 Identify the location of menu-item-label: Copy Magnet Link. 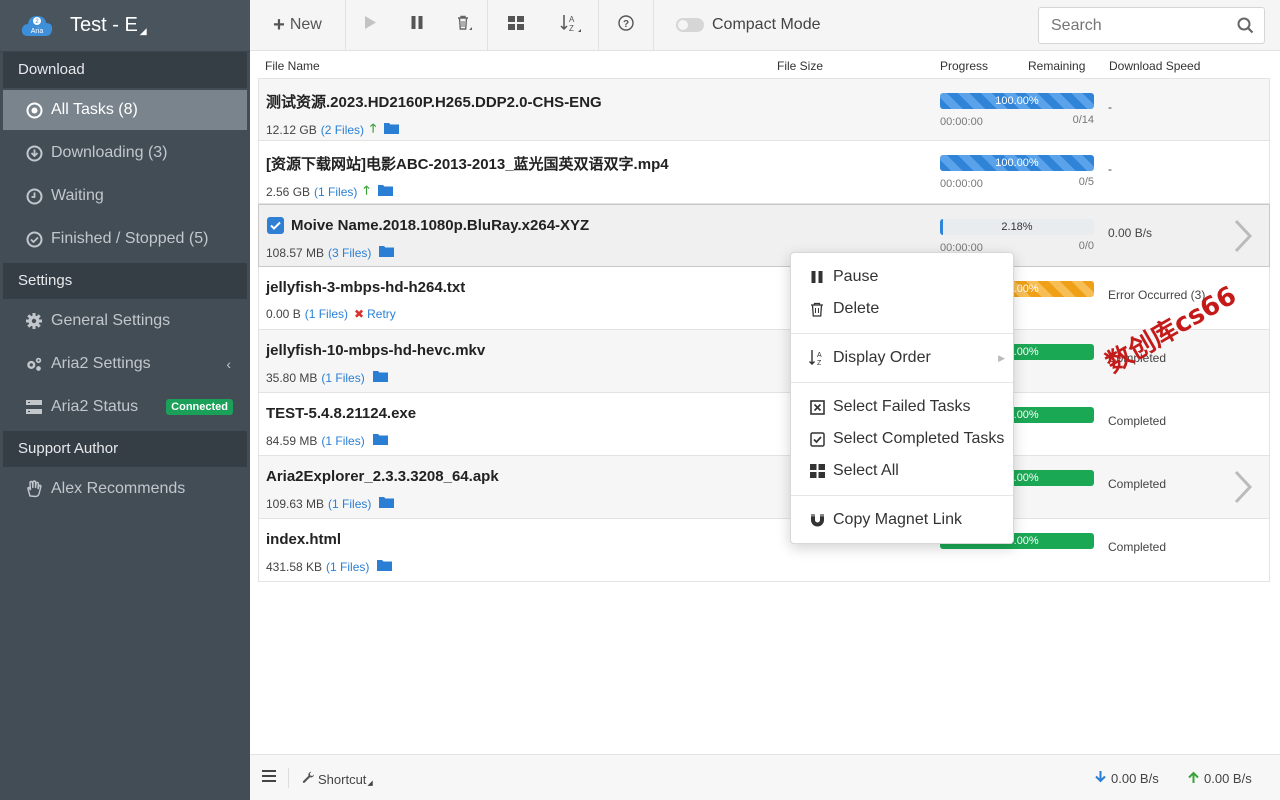
(897, 520).